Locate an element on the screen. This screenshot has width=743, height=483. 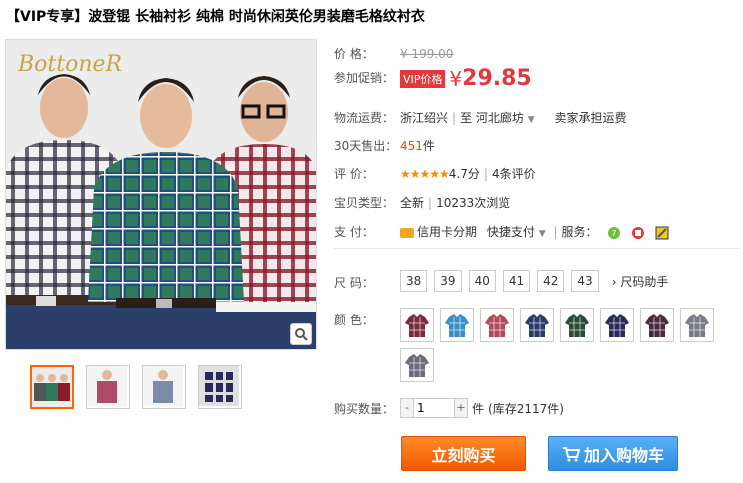
brand-logo: BottoneR is located at coordinates (70, 64).